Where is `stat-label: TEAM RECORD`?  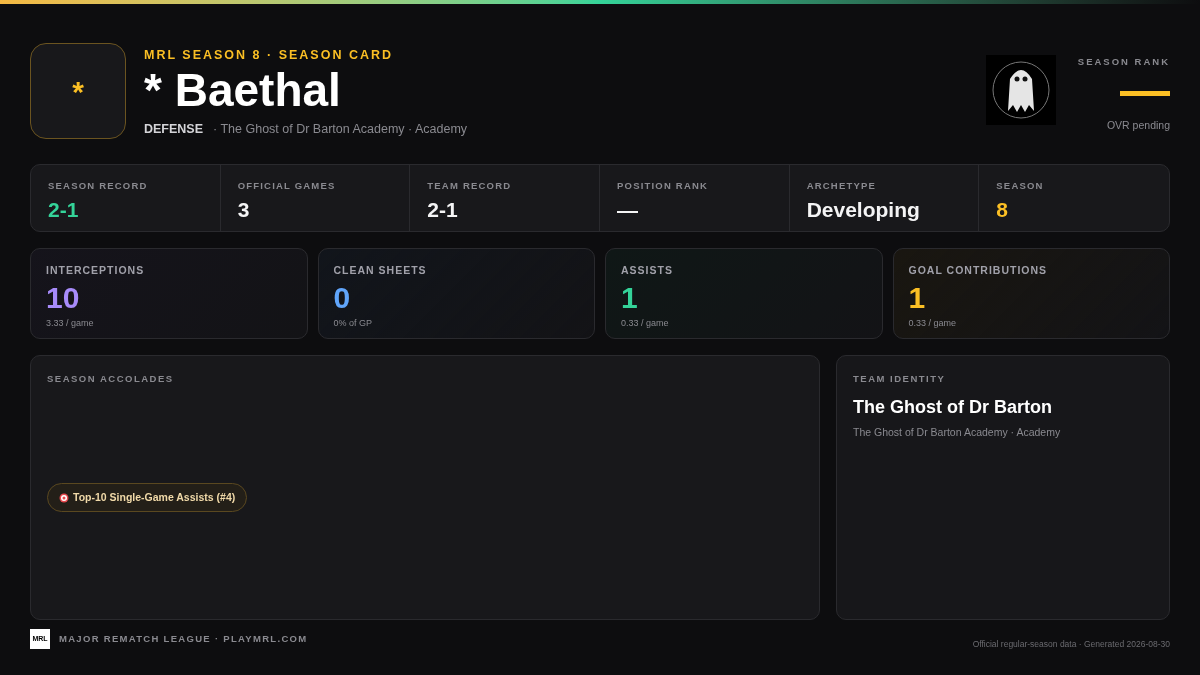
stat-label: TEAM RECORD is located at coordinates (470, 186).